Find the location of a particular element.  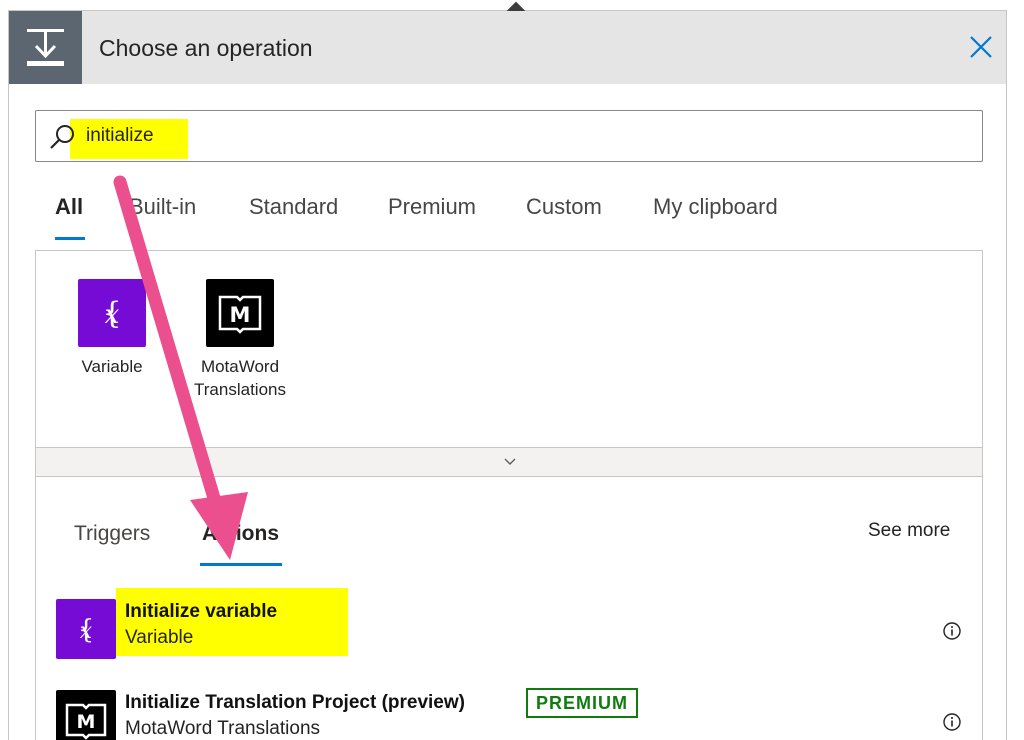

expand-connectors-bar is located at coordinates (509, 462).